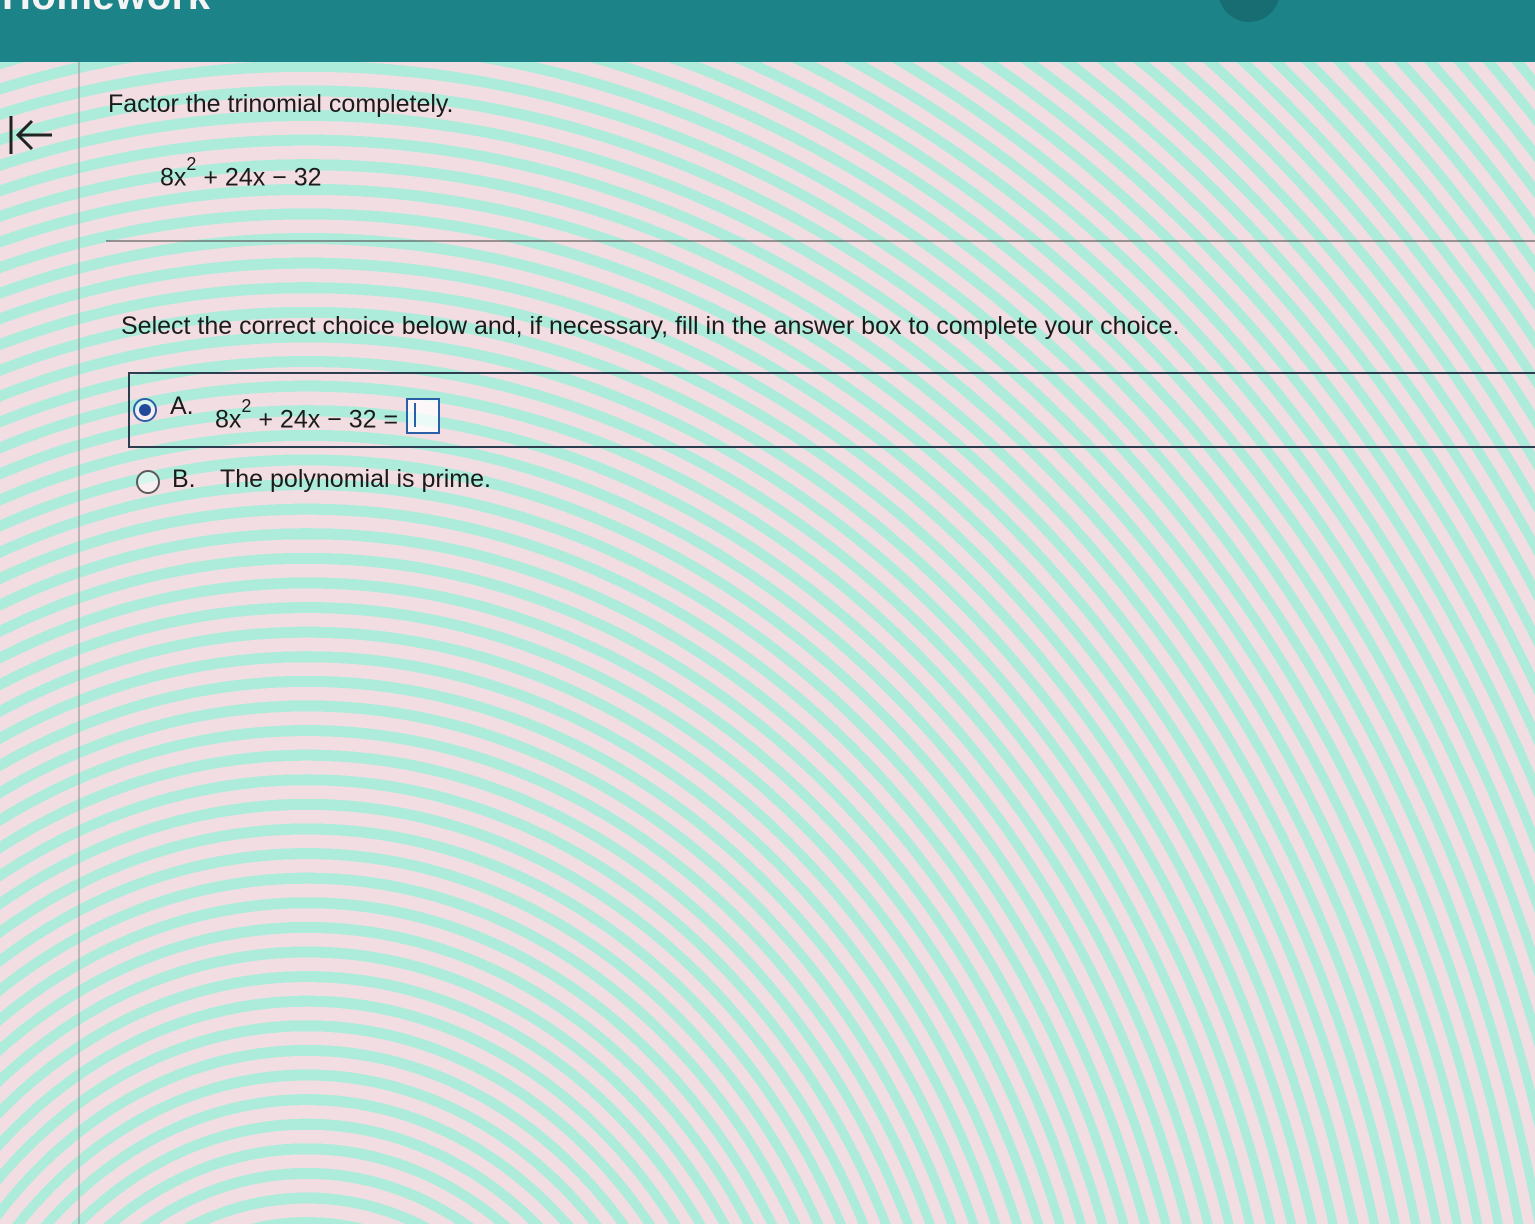  I want to click on section-divider, so click(820, 241).